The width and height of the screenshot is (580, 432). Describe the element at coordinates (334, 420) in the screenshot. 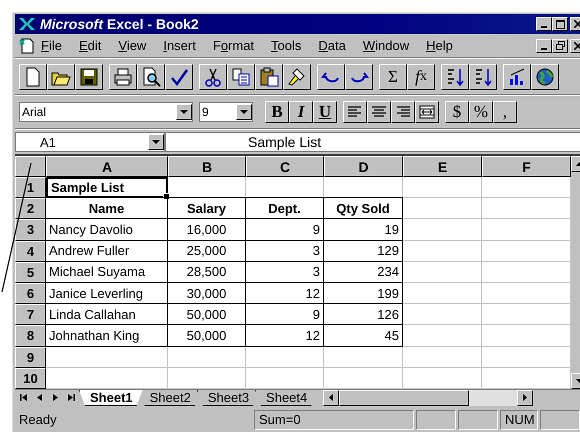

I see `status-sum: Sum=0` at that location.